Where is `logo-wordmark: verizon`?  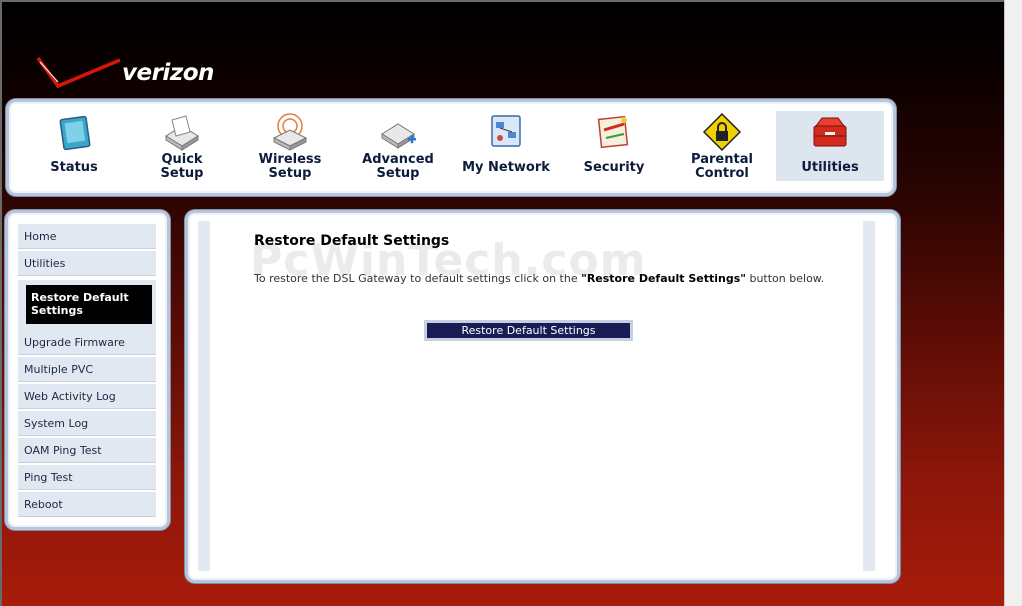
logo-wordmark: verizon is located at coordinates (168, 73).